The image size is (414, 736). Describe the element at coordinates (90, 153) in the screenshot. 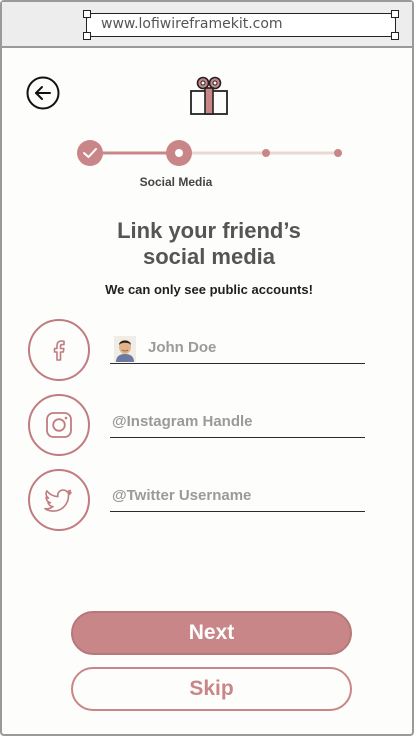

I see `step-1-completed` at that location.